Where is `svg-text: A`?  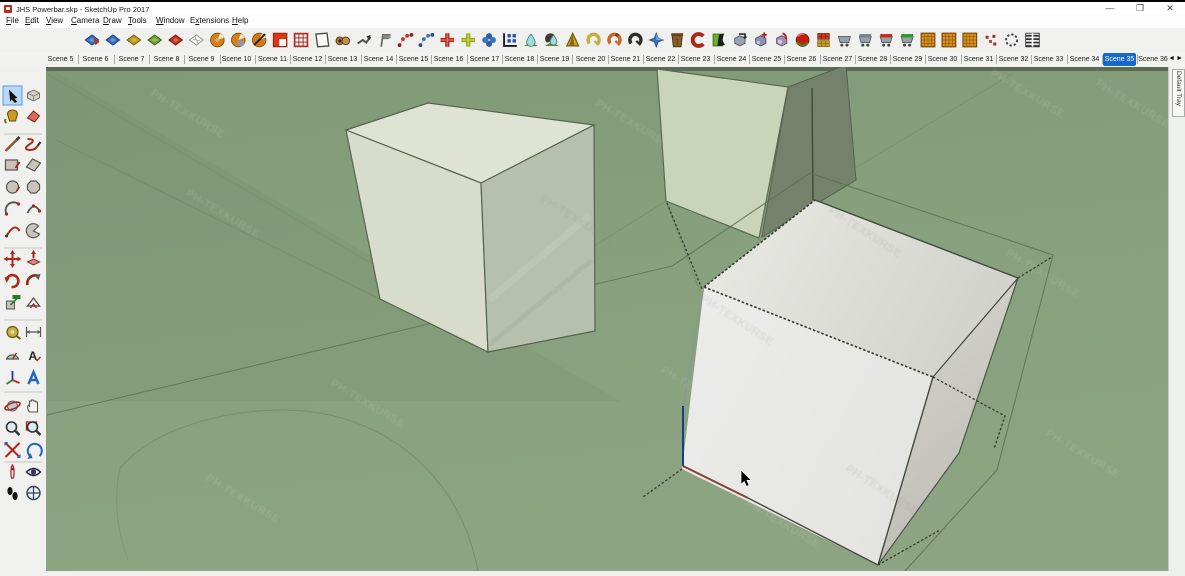 svg-text: A is located at coordinates (33, 356).